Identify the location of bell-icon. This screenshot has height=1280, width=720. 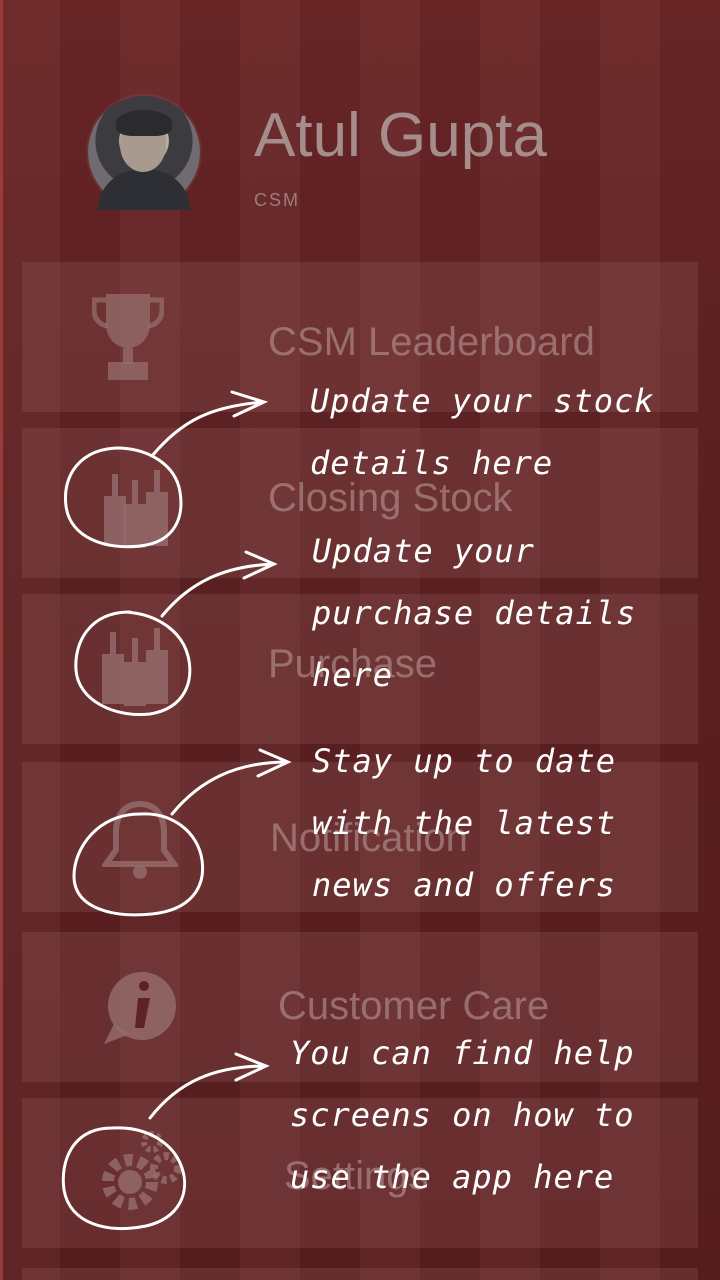
(140, 840).